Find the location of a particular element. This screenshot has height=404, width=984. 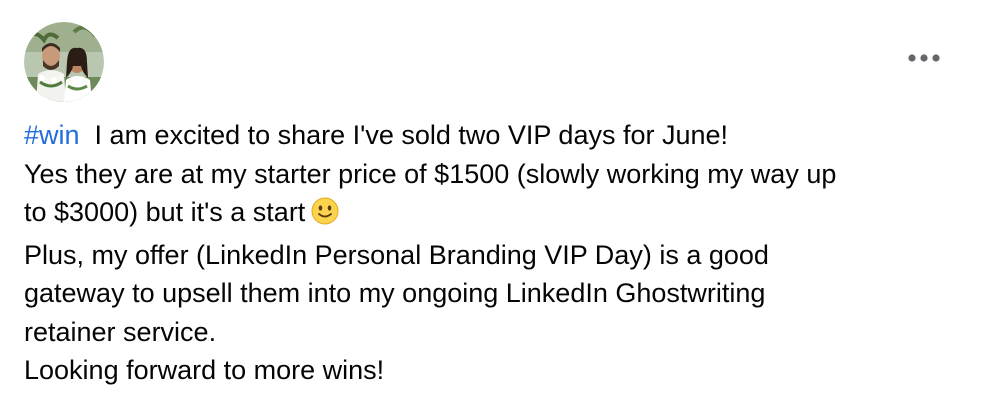

author-avatar is located at coordinates (64, 62).